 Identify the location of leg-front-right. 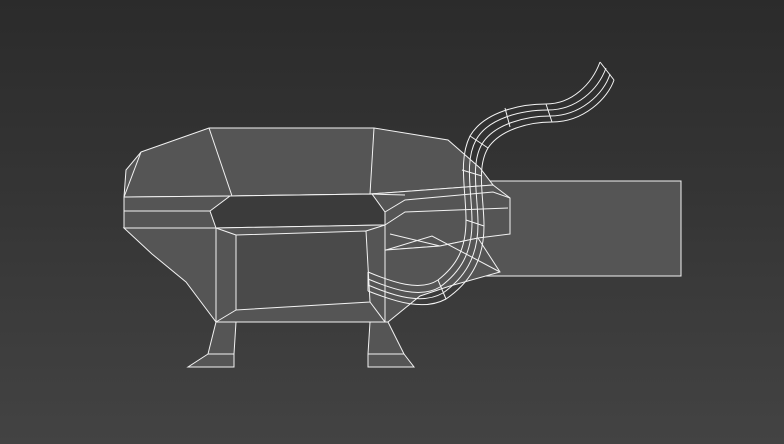
(391, 344).